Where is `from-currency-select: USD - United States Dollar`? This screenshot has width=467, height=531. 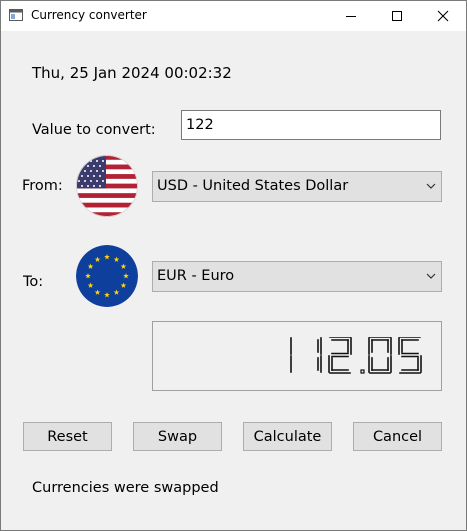
from-currency-select: USD - United States Dollar is located at coordinates (297, 186).